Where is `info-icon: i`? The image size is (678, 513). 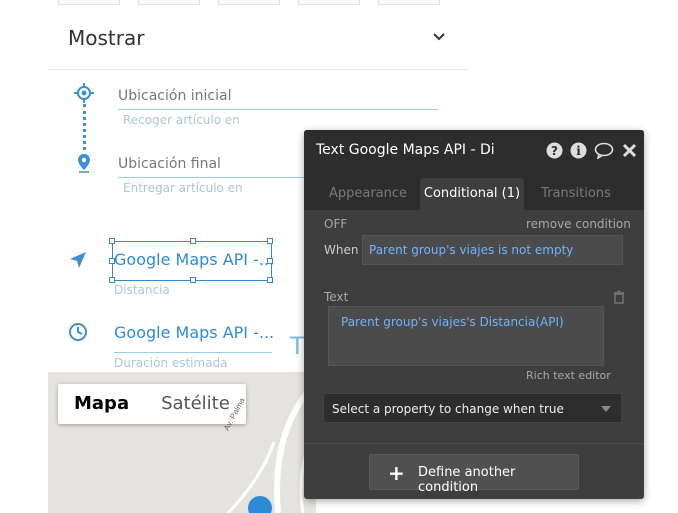 info-icon: i is located at coordinates (578, 150).